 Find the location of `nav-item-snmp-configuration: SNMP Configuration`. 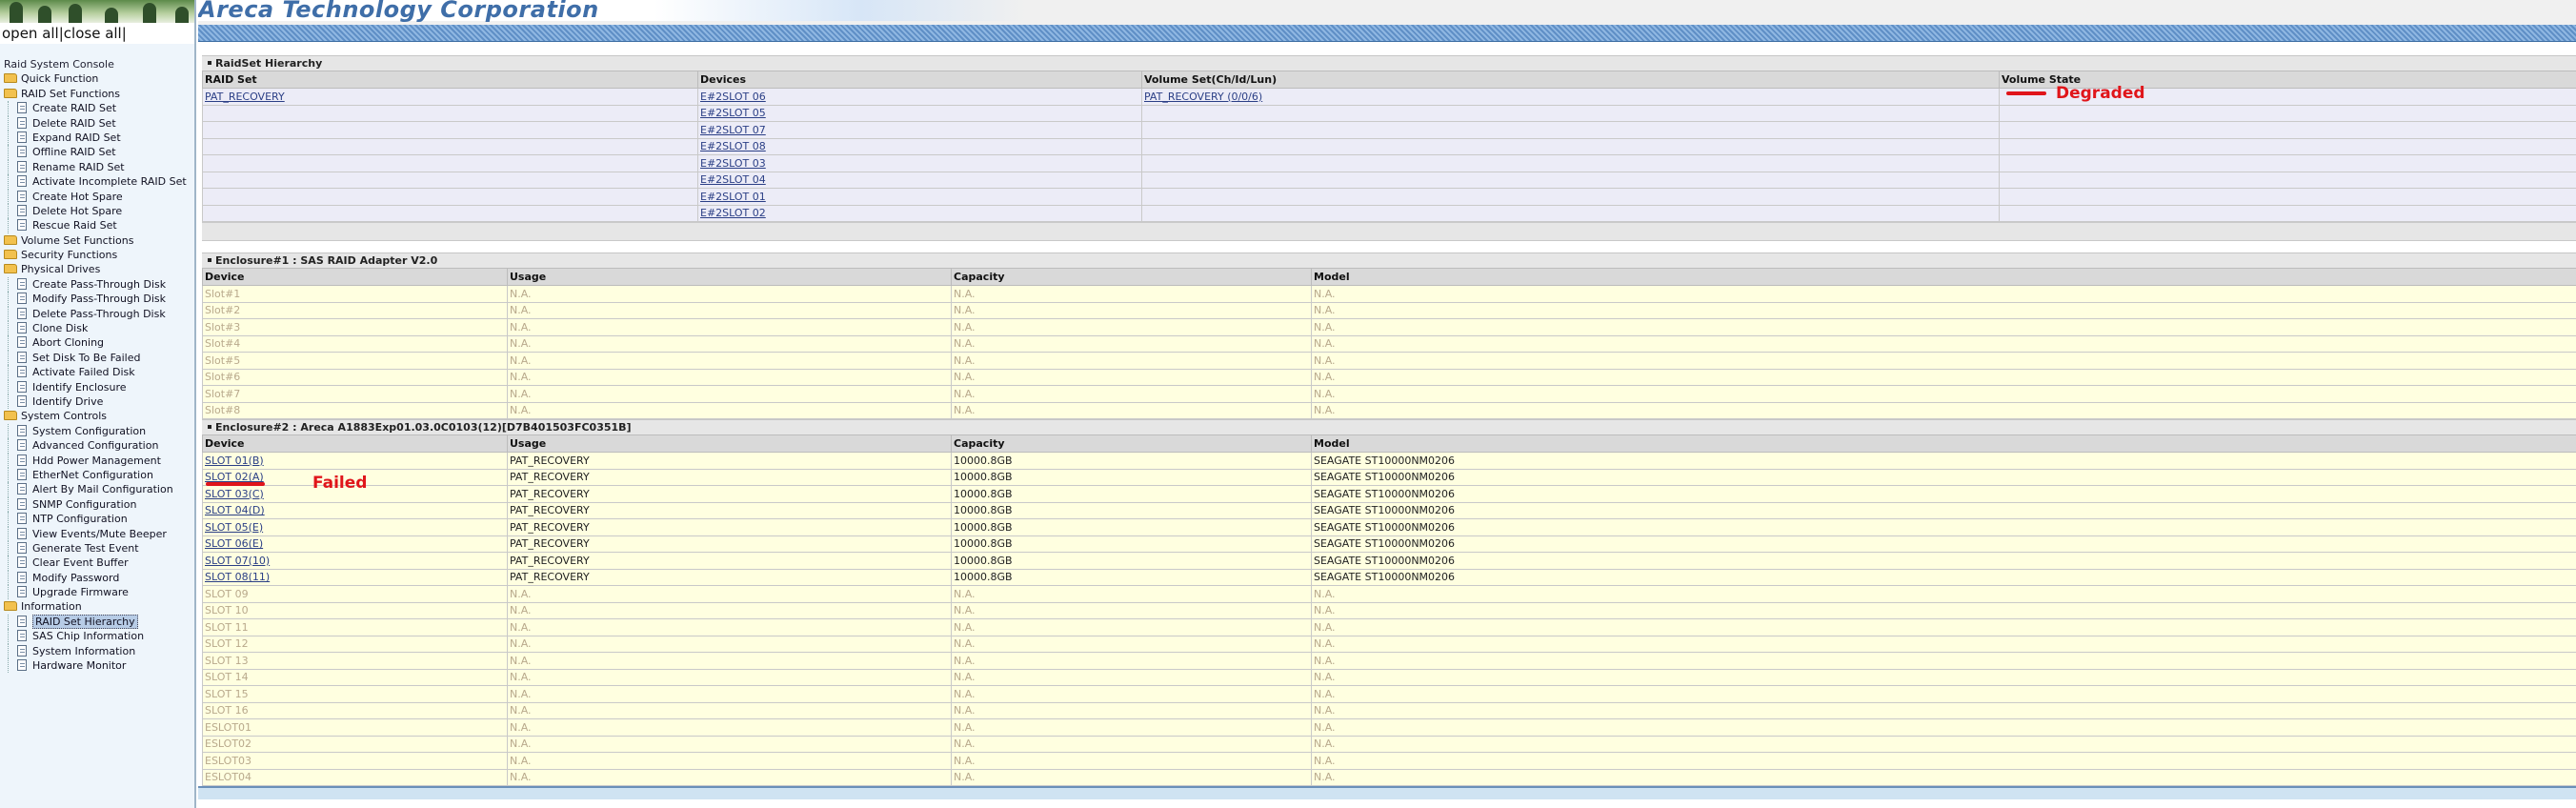

nav-item-snmp-configuration: SNMP Configuration is located at coordinates (97, 504).